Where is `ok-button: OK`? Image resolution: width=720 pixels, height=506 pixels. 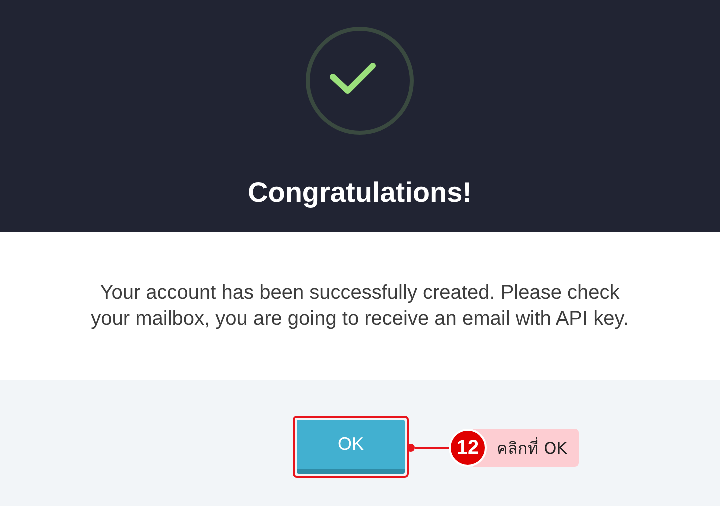
ok-button: OK is located at coordinates (351, 447).